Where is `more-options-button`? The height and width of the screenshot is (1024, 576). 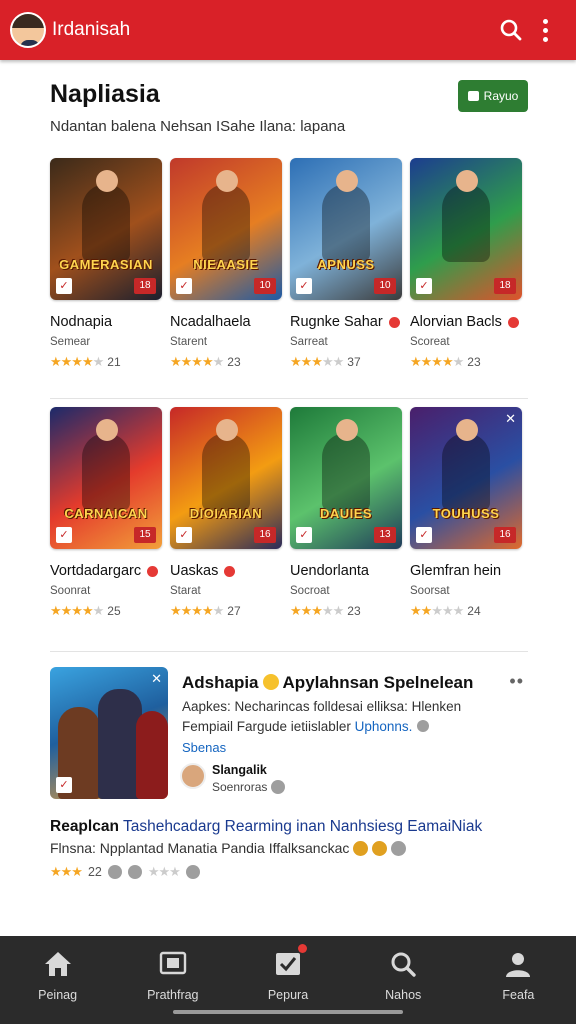
more-options-button is located at coordinates (545, 30).